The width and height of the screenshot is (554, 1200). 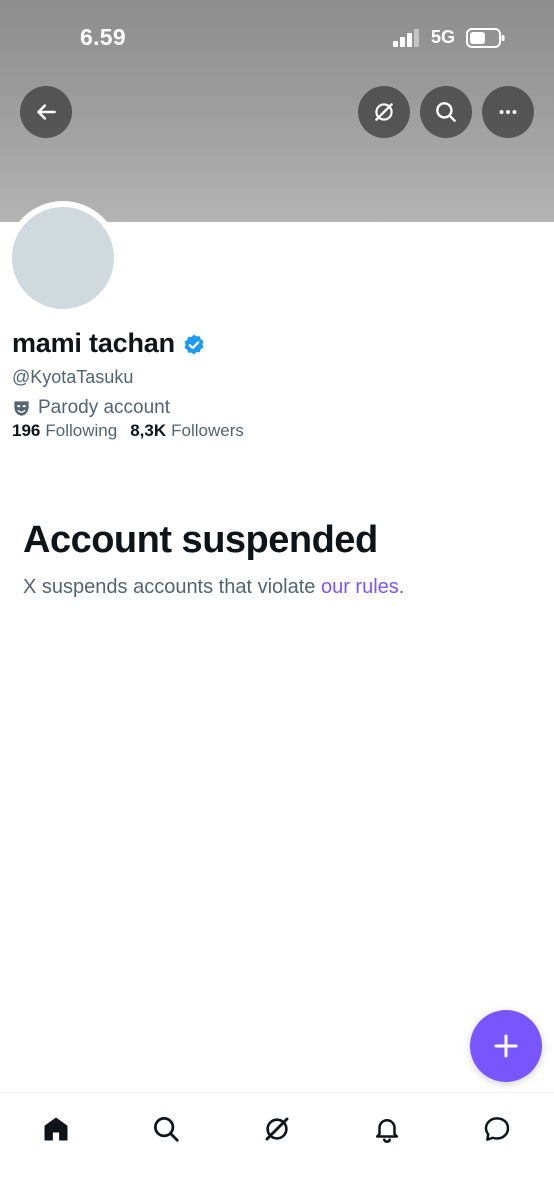 I want to click on battery-icon, so click(x=485, y=38).